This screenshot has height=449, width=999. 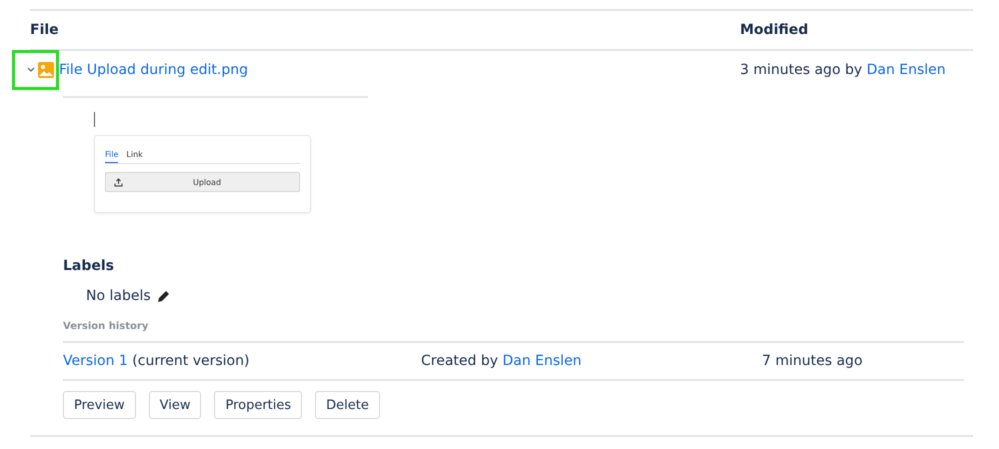 I want to click on dialog-tab: File, so click(x=111, y=156).